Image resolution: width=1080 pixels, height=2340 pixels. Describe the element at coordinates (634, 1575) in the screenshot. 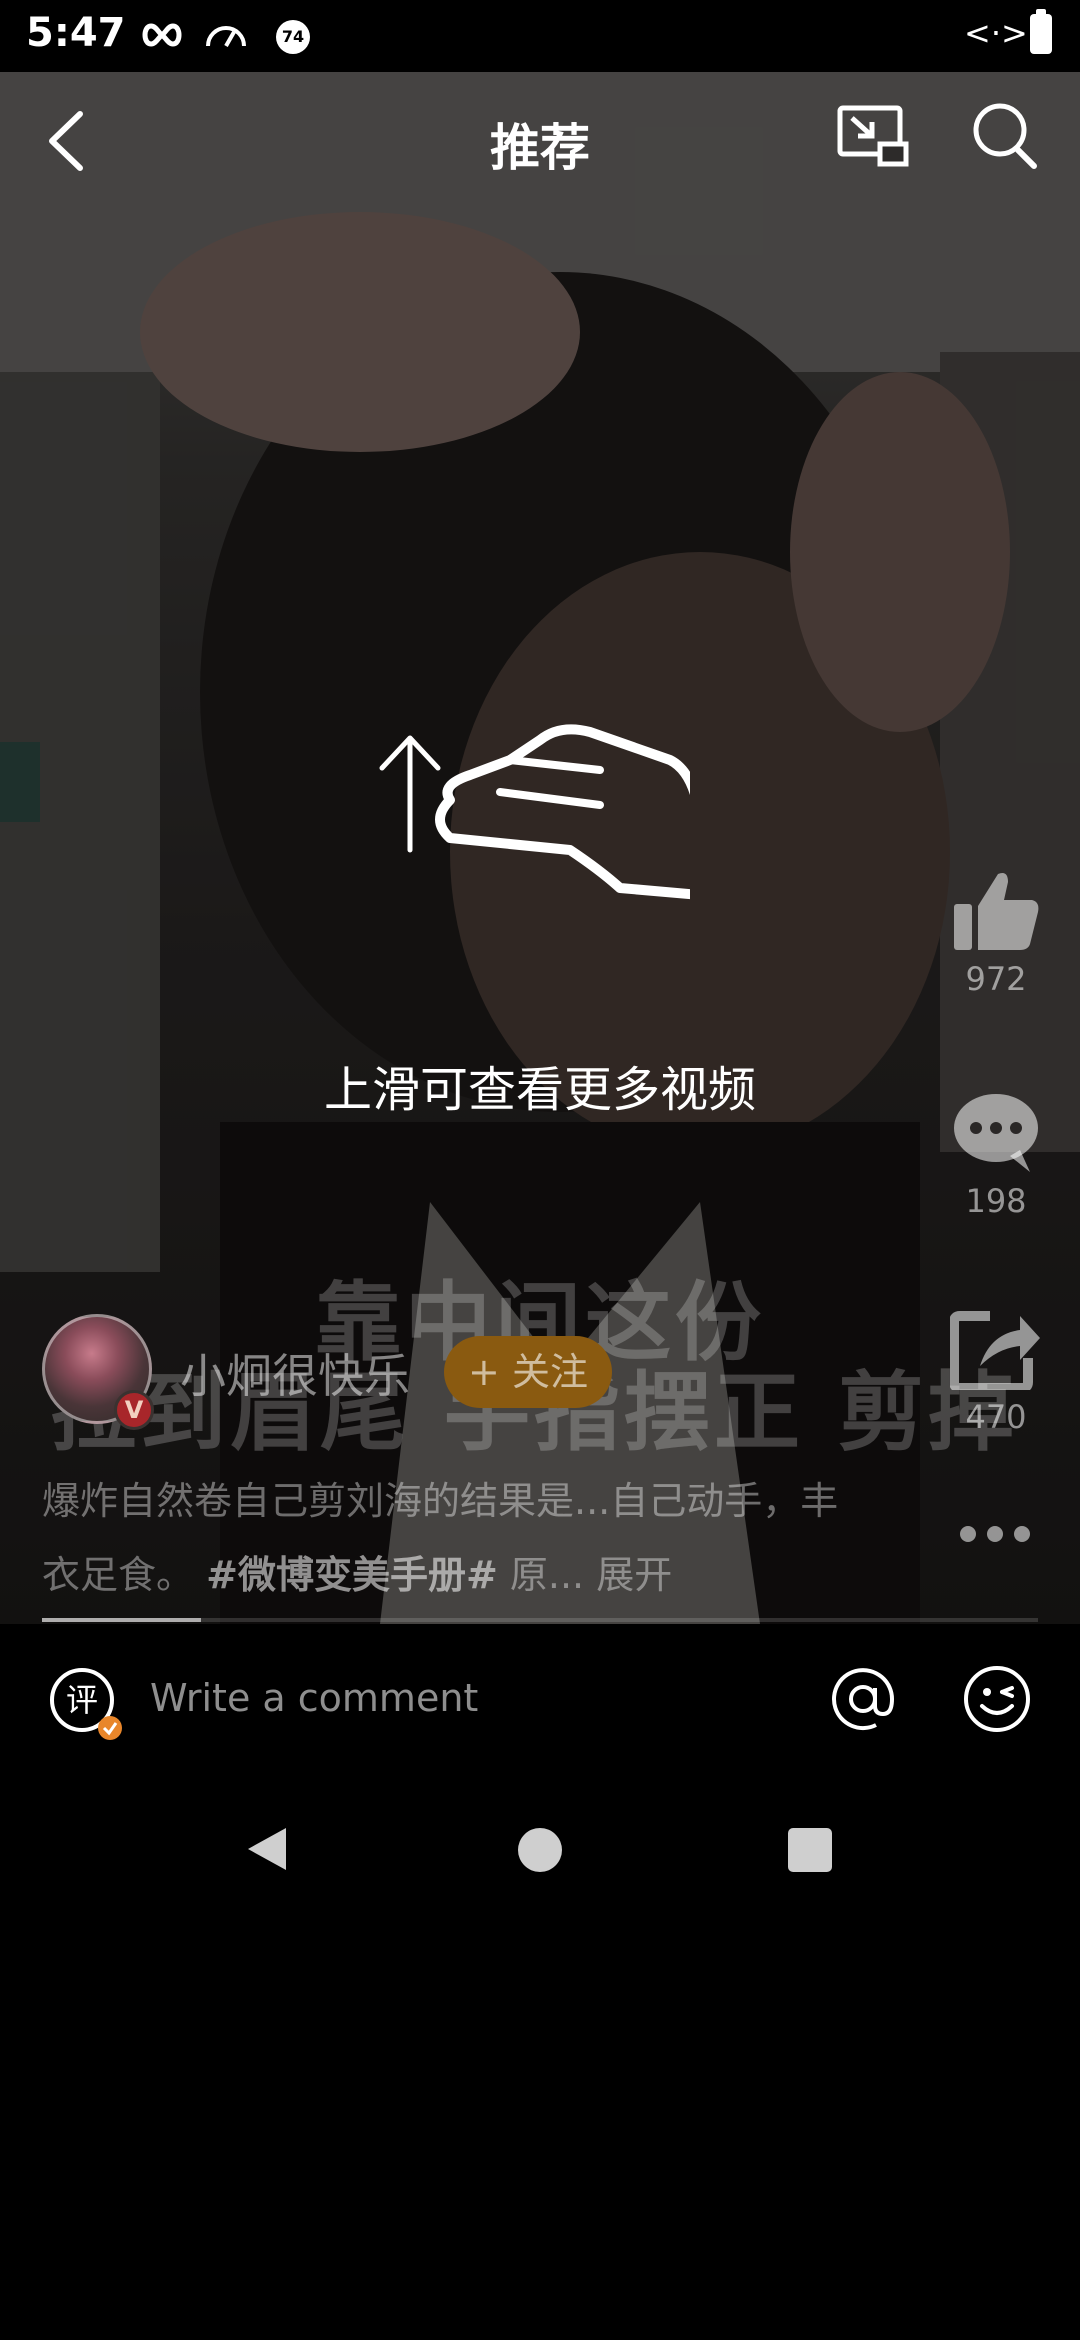

I see `expand-link: 展开` at that location.